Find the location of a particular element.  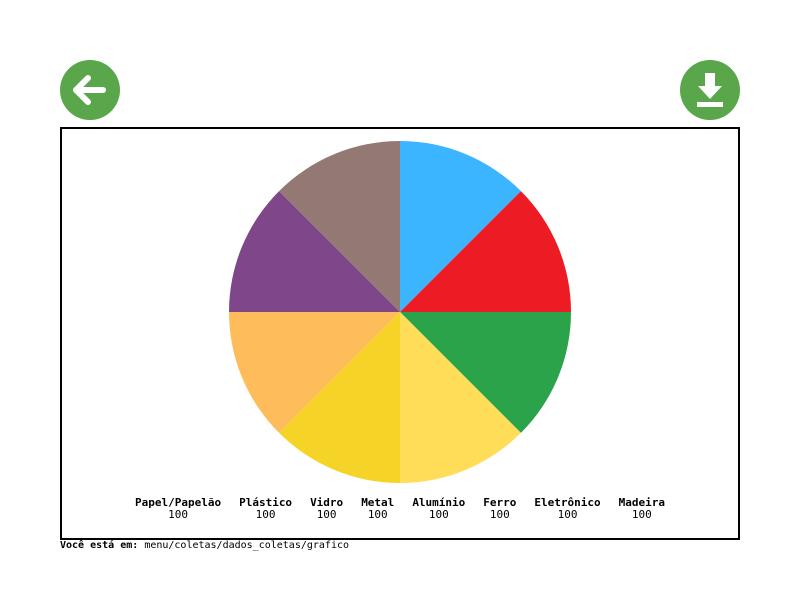

download-button is located at coordinates (710, 90).